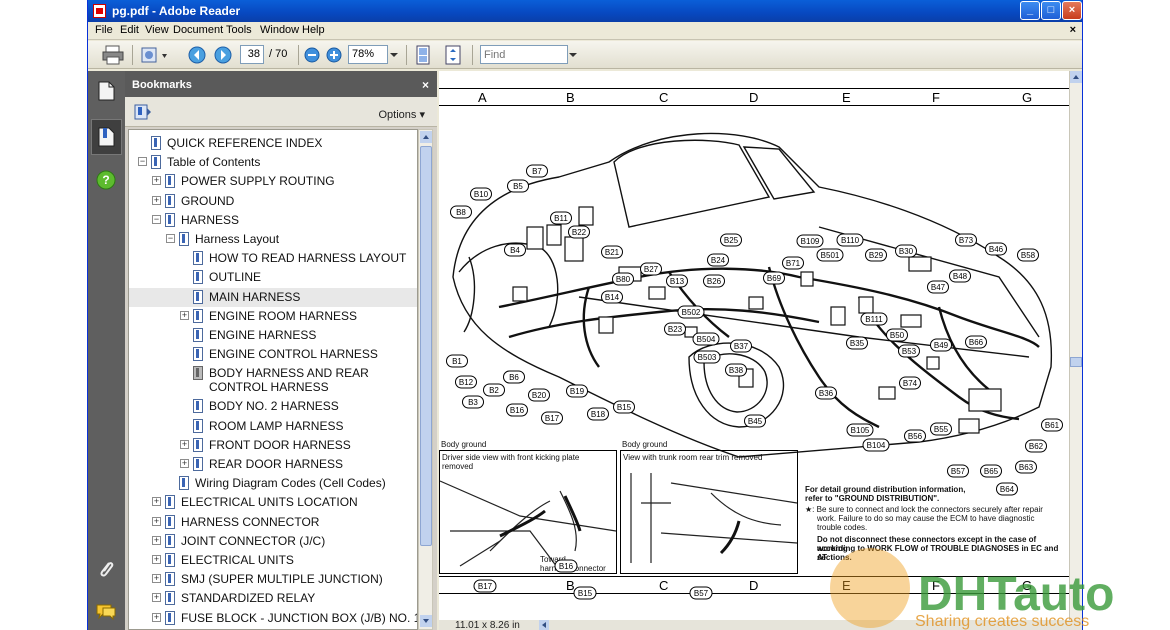  I want to click on bookmarks-scrollbar, so click(425, 379).